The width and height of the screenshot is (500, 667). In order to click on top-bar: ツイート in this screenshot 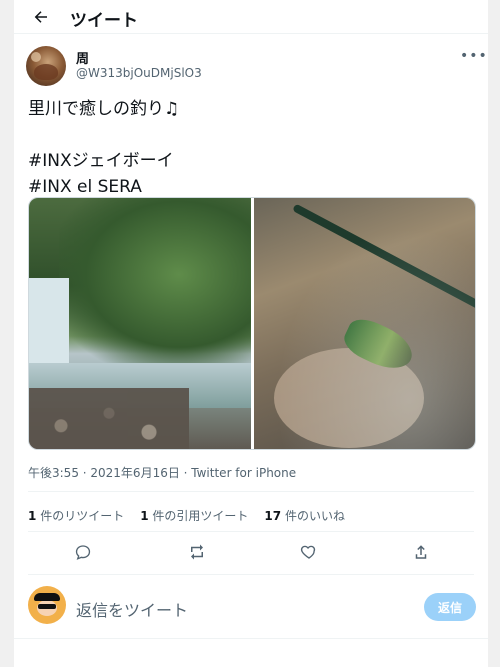, I will do `click(251, 17)`.